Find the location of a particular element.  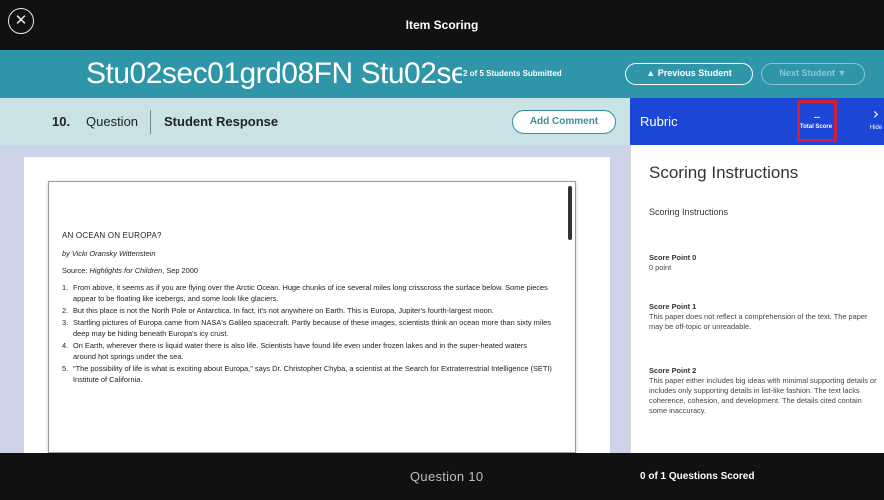

document-scrollbar is located at coordinates (570, 213).